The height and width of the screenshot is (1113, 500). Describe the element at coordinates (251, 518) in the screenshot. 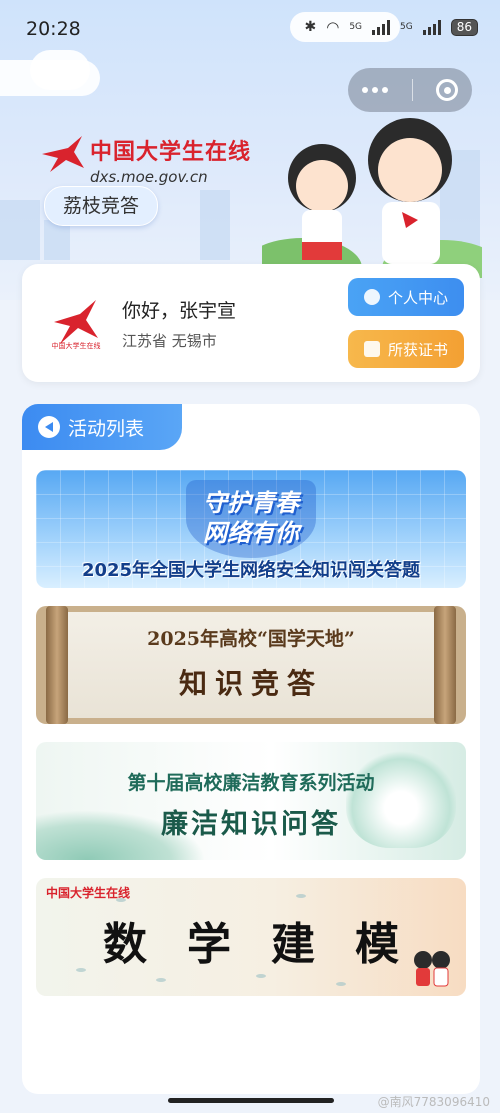

I see `banner-slogan: 守护青春 网络有你` at that location.